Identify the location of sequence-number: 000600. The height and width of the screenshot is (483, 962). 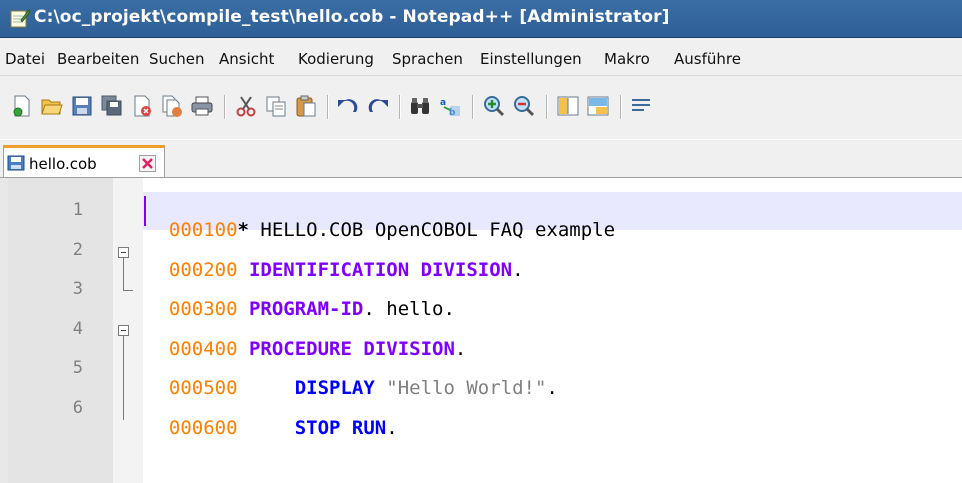
(203, 428).